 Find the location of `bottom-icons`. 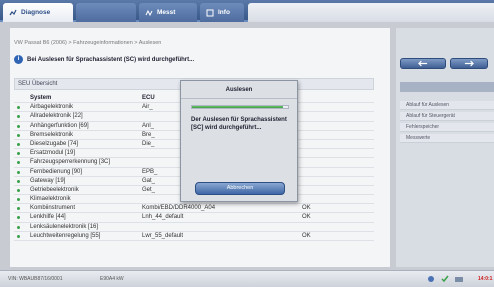

bottom-icons is located at coordinates (445, 279).